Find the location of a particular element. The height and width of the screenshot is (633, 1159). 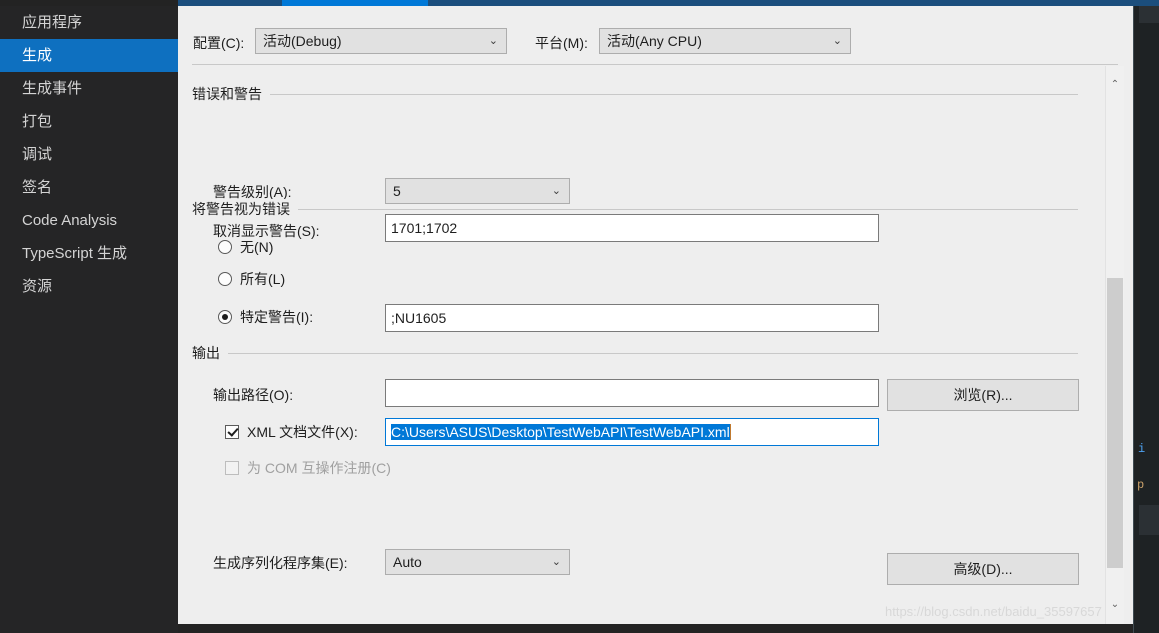

output-group-title: 输出 is located at coordinates (210, 353).